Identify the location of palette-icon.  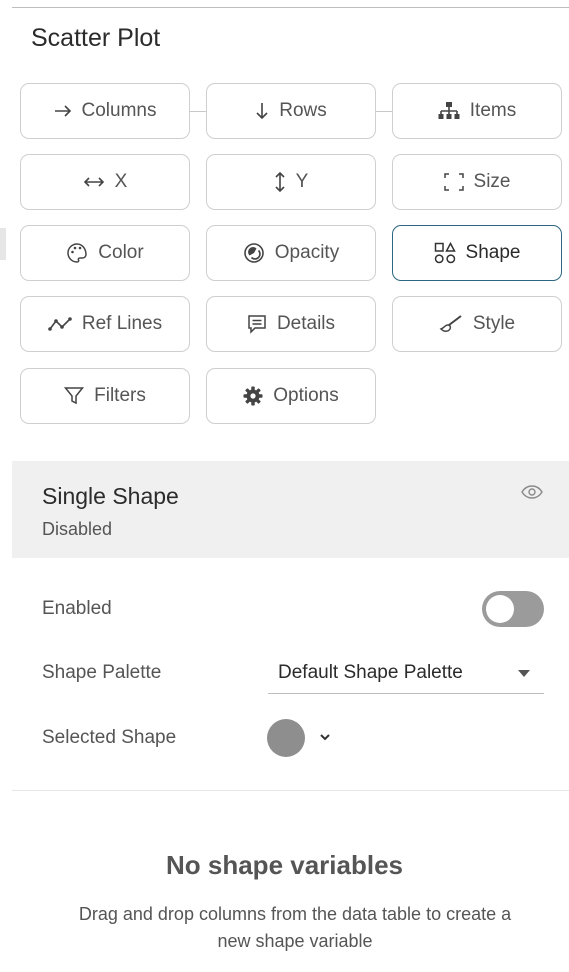
(77, 253).